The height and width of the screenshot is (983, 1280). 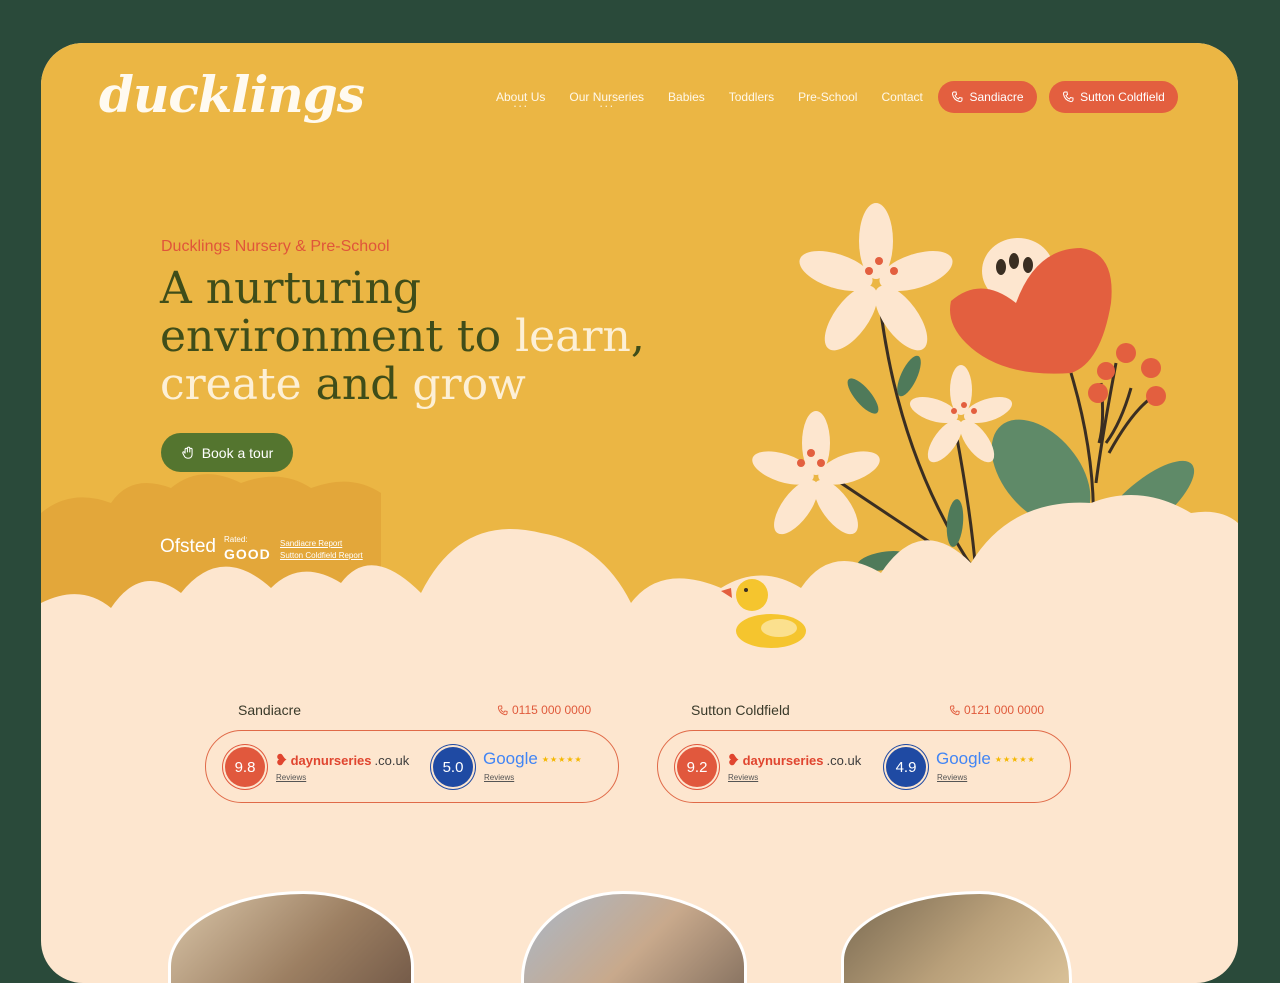 I want to click on site-logo: ducklings, so click(x=232, y=94).